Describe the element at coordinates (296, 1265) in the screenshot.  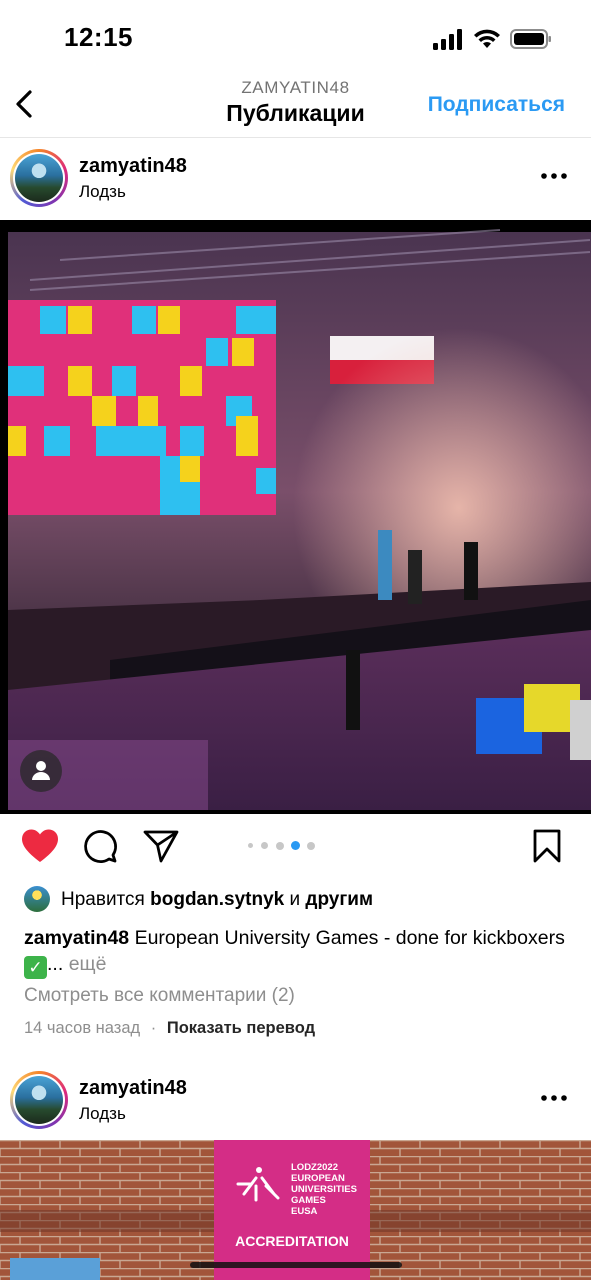
I see `home-indicator` at that location.